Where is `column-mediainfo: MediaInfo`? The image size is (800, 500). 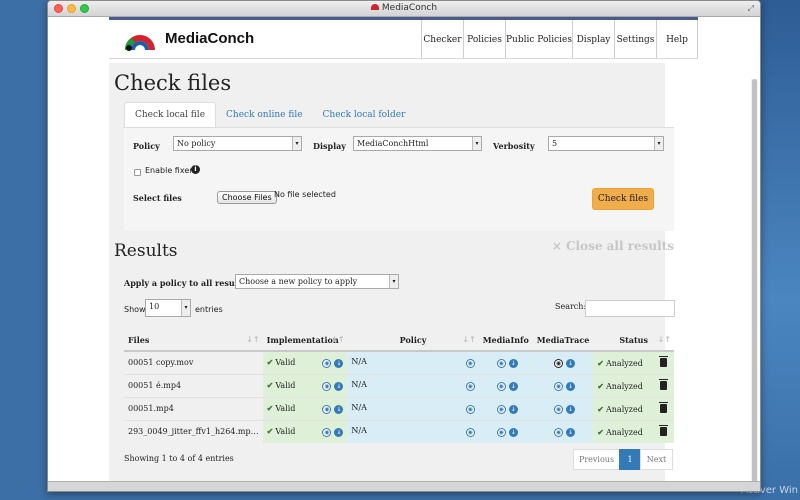 column-mediainfo: MediaInfo is located at coordinates (505, 340).